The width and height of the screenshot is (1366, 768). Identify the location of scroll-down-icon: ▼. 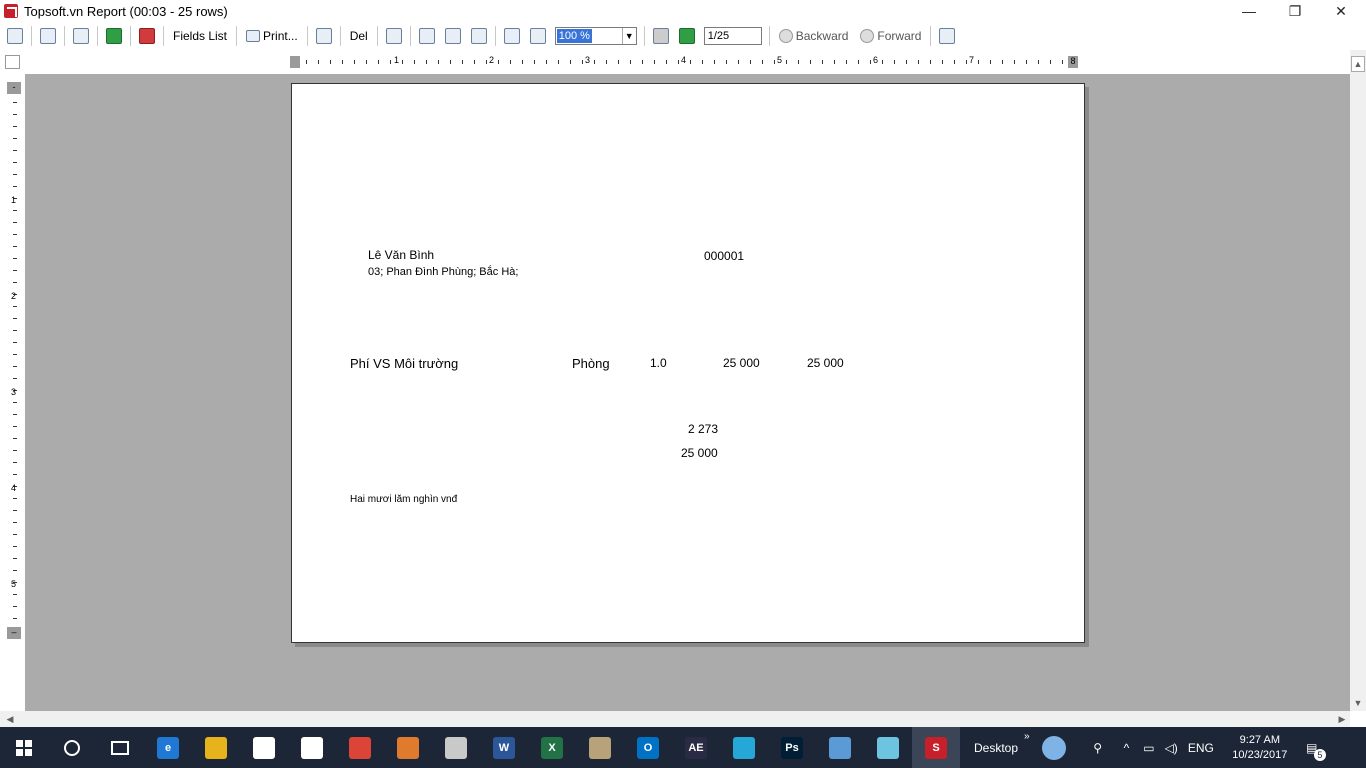
(1358, 703).